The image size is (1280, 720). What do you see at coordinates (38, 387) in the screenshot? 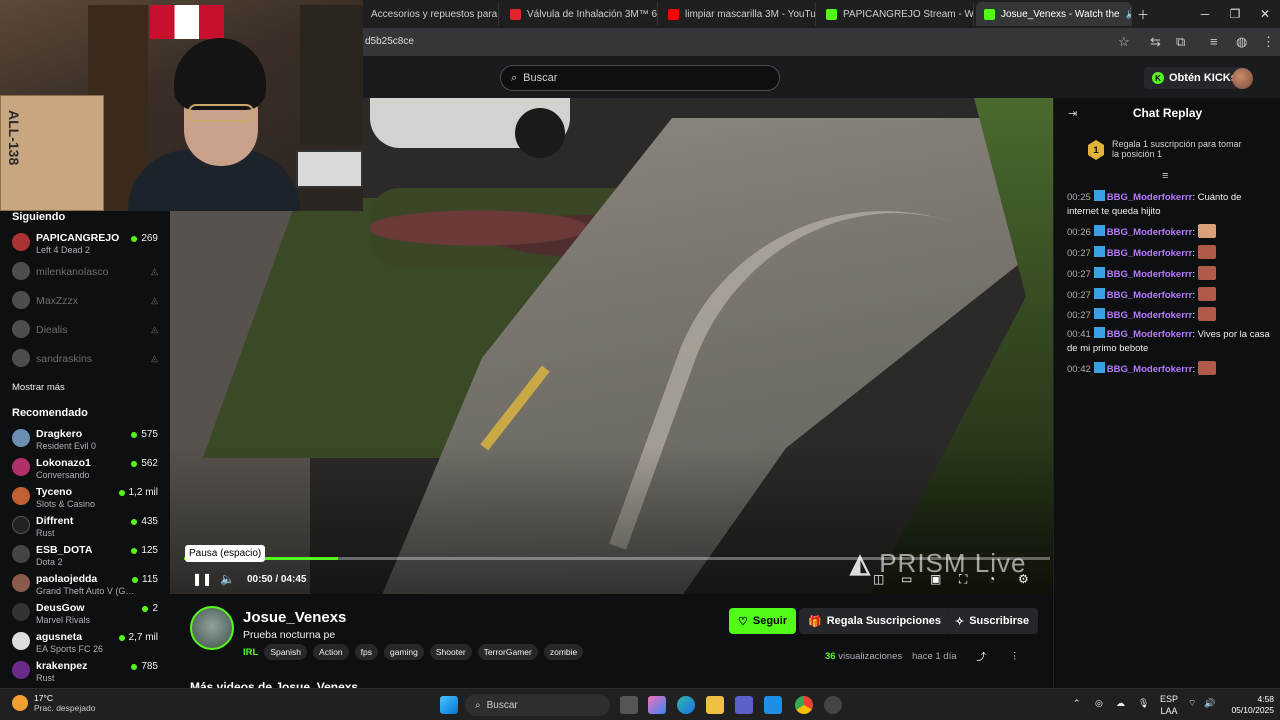
I see `show-more-link: Mostrar más` at bounding box center [38, 387].